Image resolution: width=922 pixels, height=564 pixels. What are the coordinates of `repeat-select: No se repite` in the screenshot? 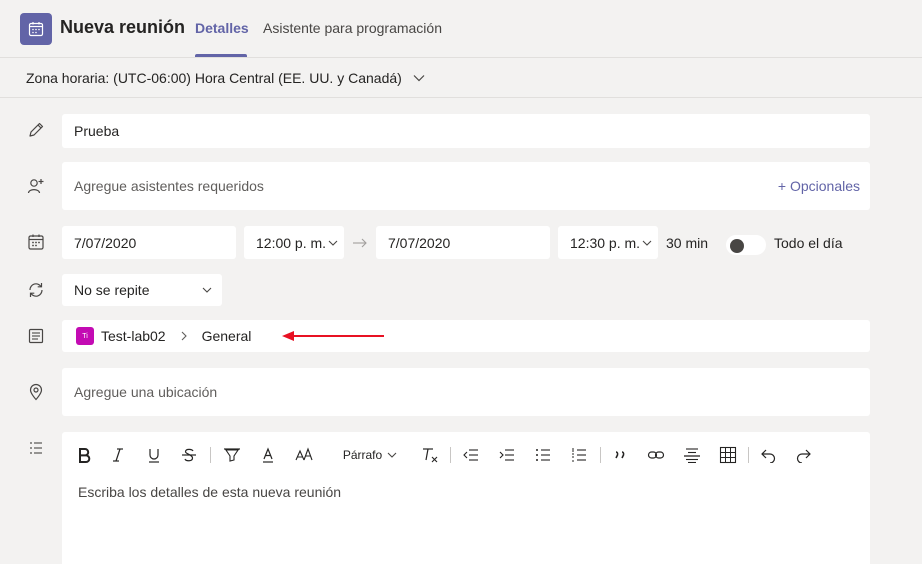 It's located at (142, 290).